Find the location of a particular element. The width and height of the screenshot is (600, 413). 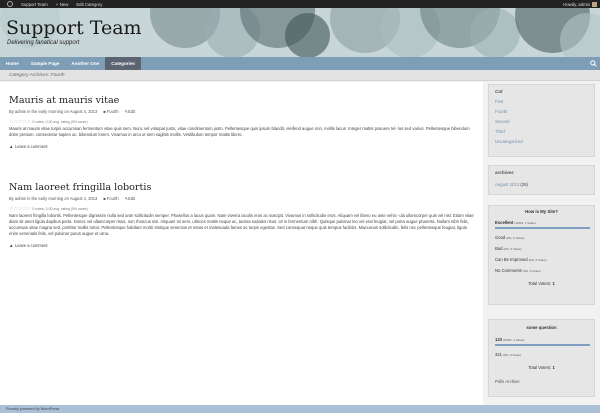

page-title: Category Archives: Fourth is located at coordinates (300, 75).